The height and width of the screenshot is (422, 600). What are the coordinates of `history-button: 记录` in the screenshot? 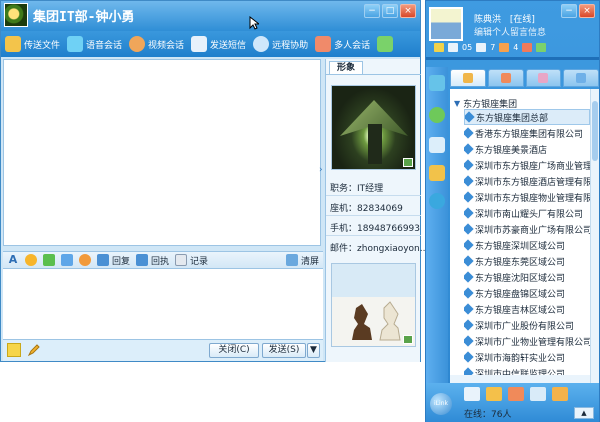 It's located at (191, 260).